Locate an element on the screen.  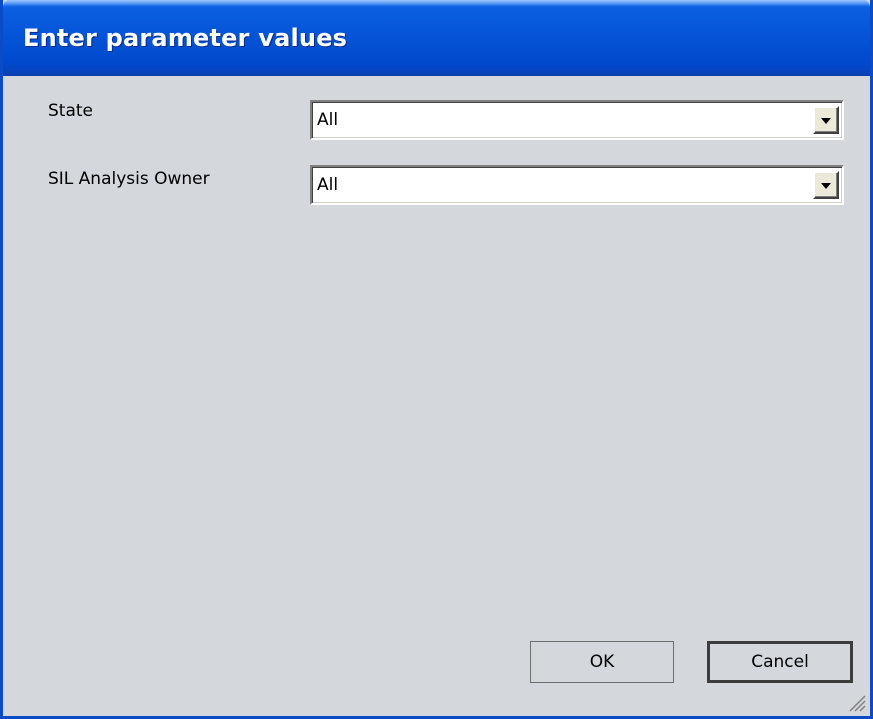
state-label: State is located at coordinates (70, 111).